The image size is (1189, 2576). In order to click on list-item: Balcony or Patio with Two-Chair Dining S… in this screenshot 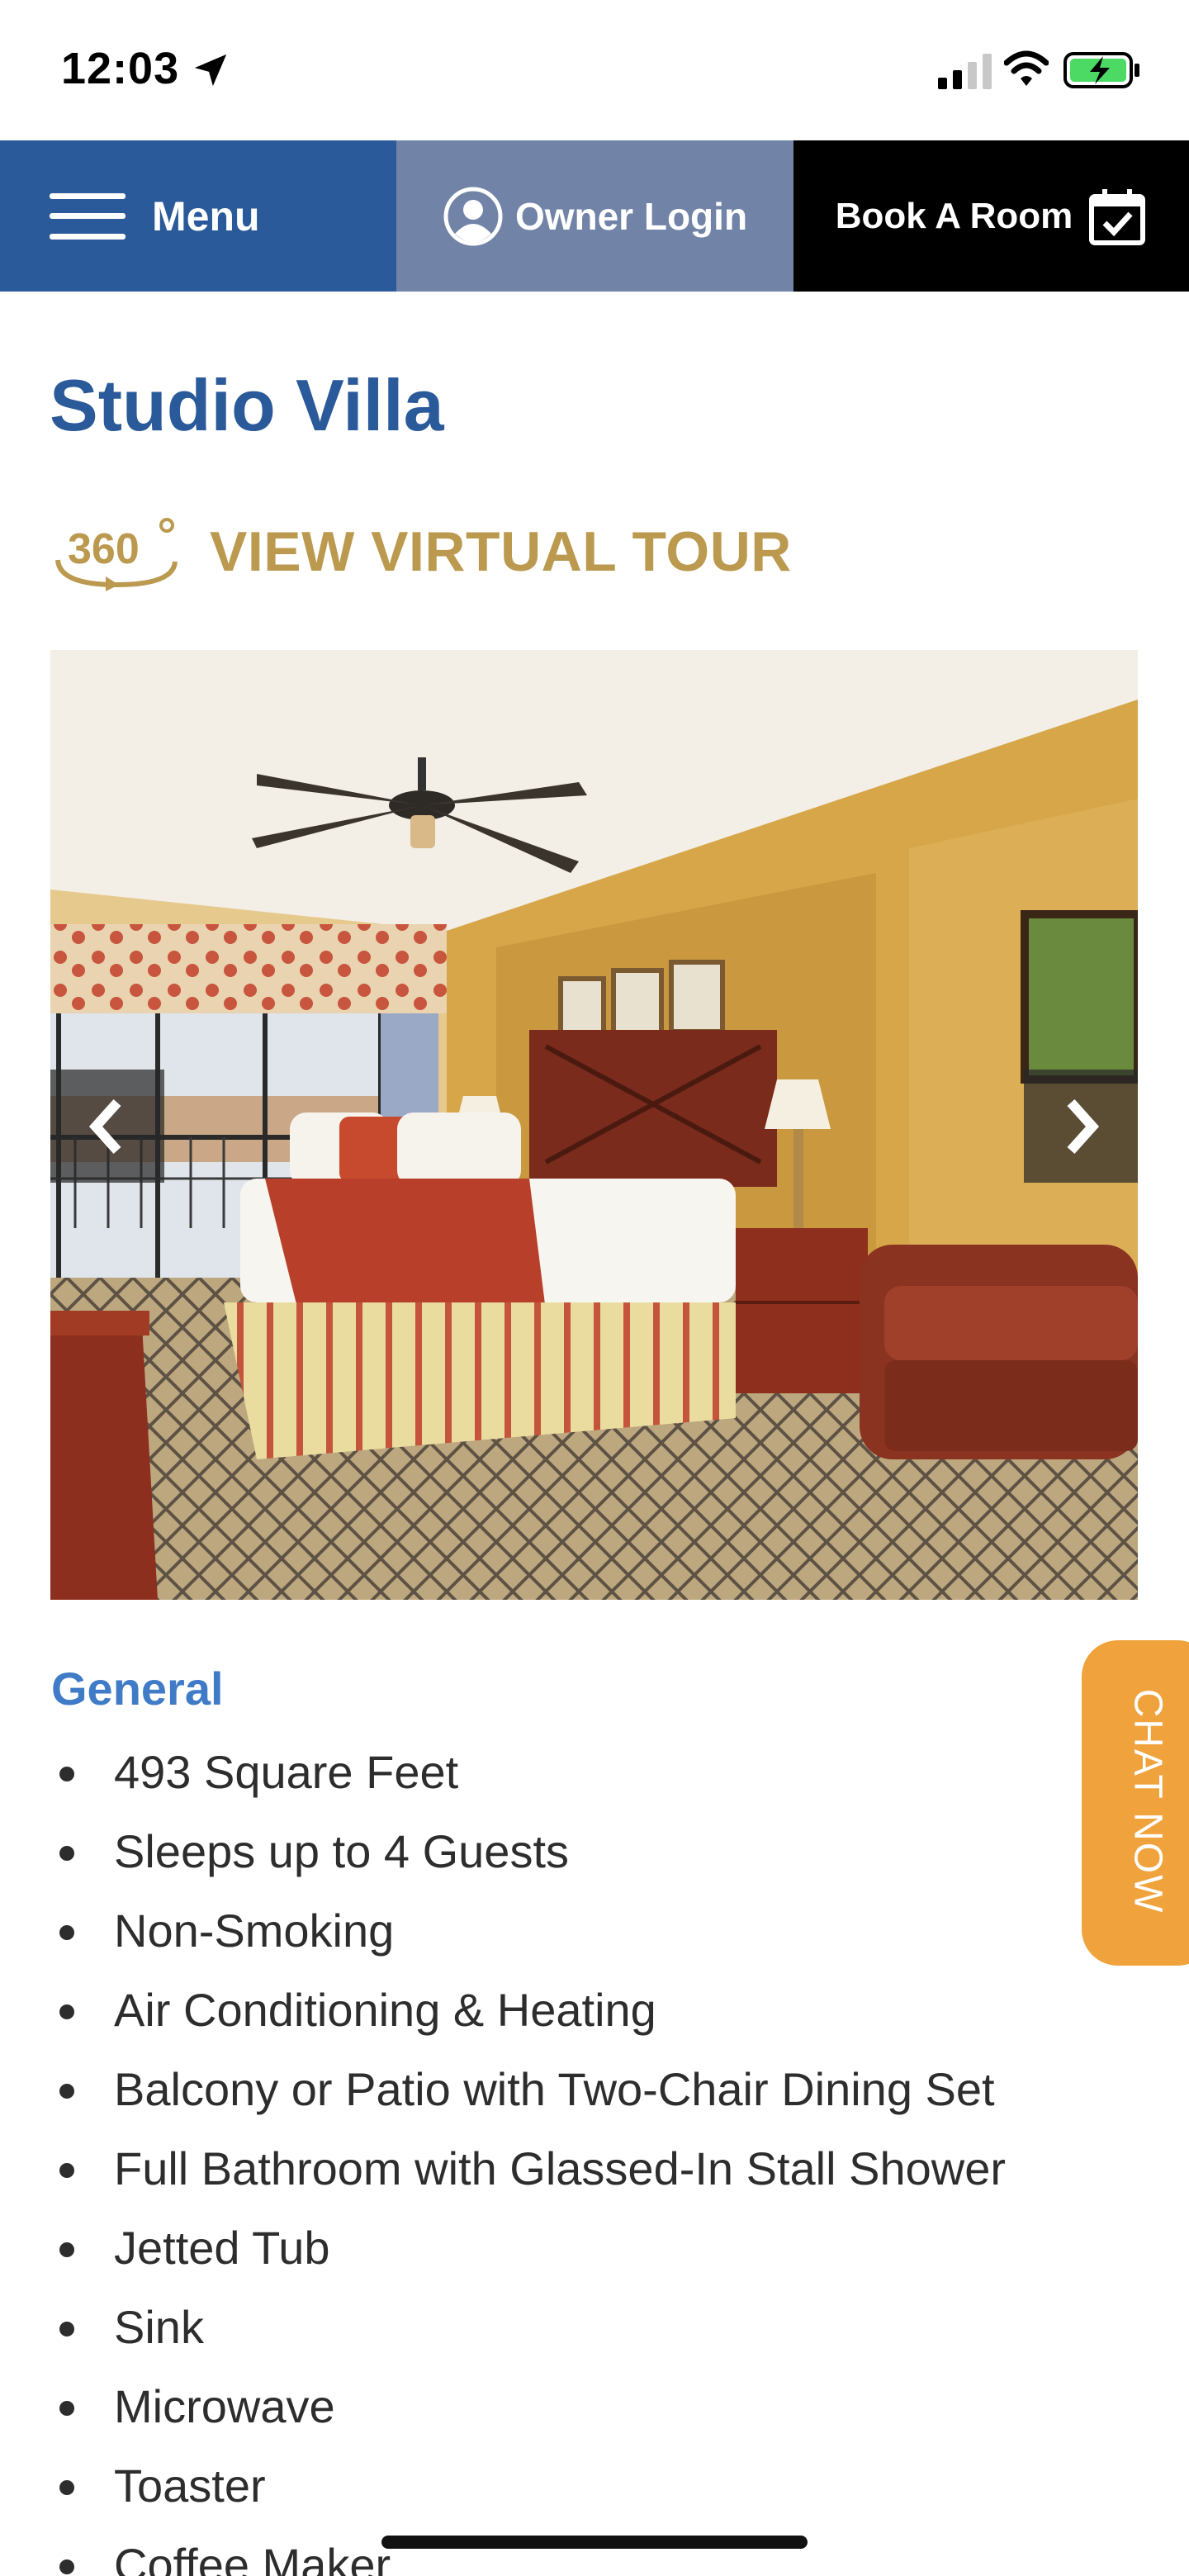, I will do `click(567, 2089)`.